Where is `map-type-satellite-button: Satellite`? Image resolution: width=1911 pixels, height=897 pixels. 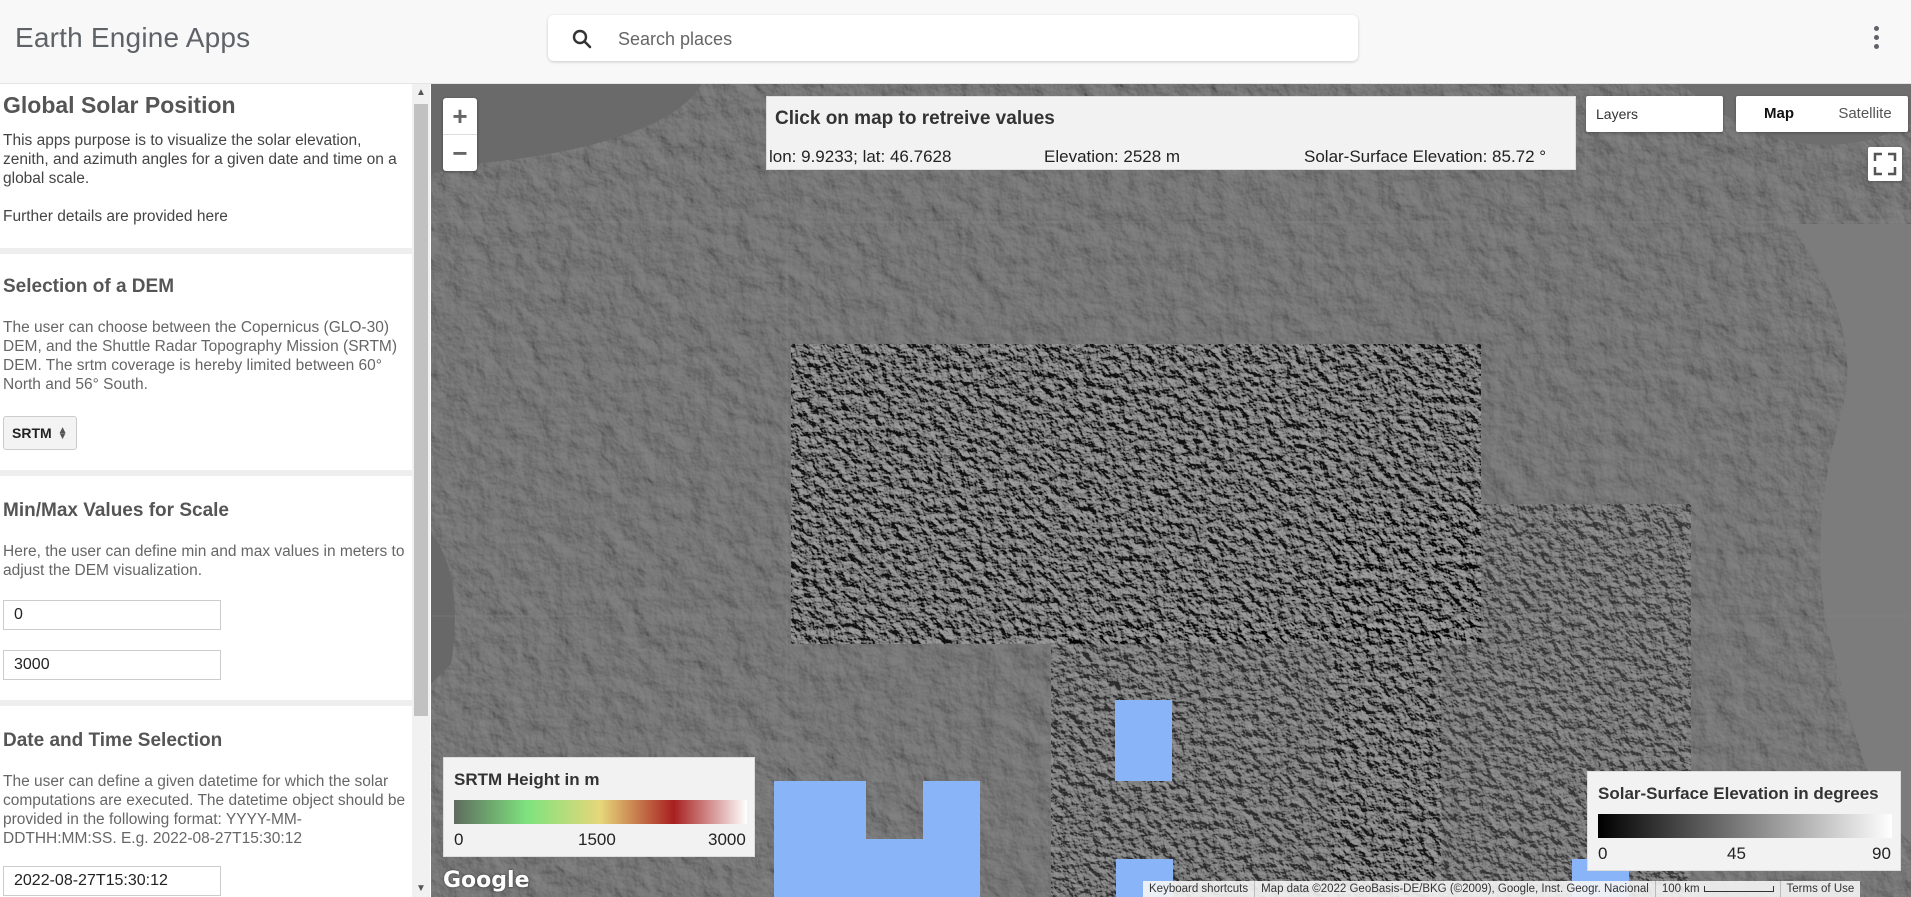 map-type-satellite-button: Satellite is located at coordinates (1865, 114).